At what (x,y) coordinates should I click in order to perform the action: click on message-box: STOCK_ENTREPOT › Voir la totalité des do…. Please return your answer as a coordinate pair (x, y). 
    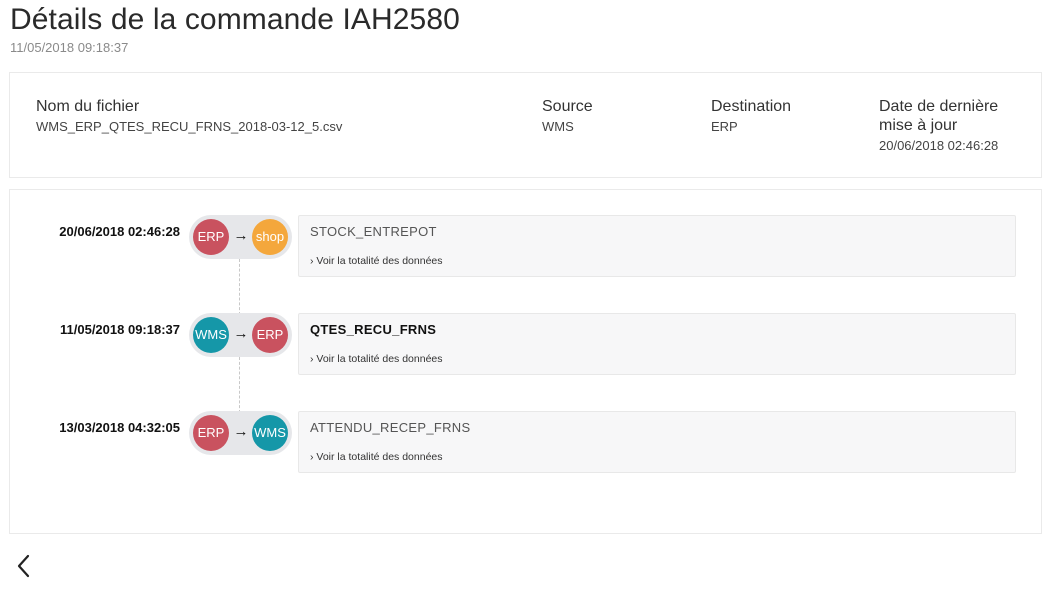
    Looking at the image, I should click on (657, 246).